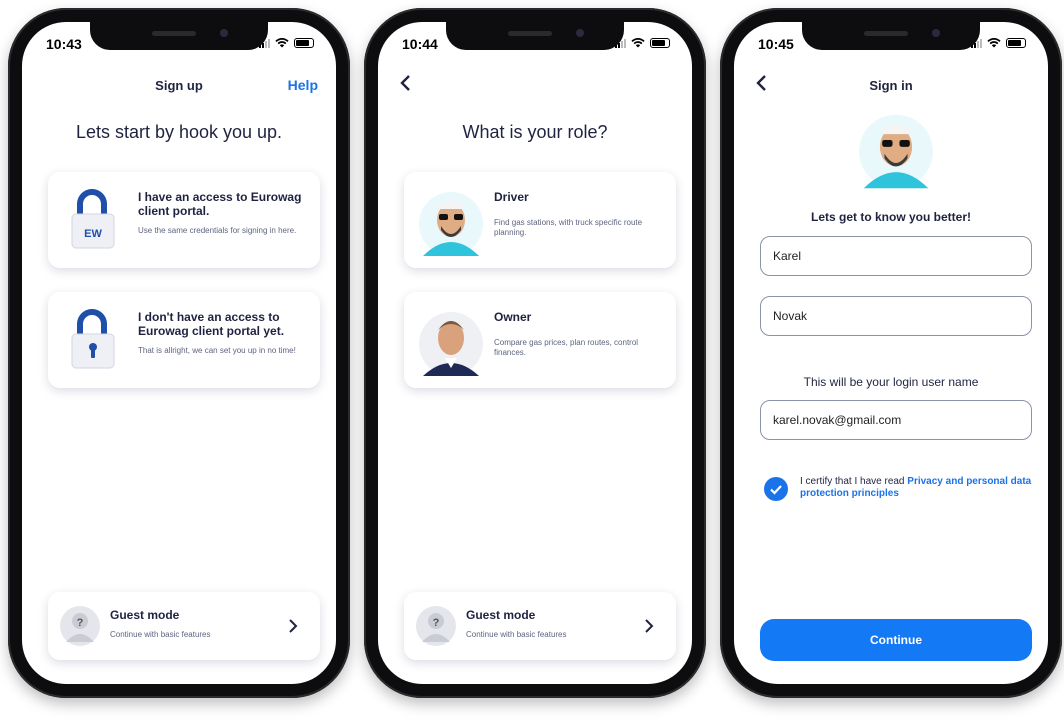 This screenshot has width=1064, height=725. Describe the element at coordinates (896, 316) in the screenshot. I see `last-name-field: Novak` at that location.